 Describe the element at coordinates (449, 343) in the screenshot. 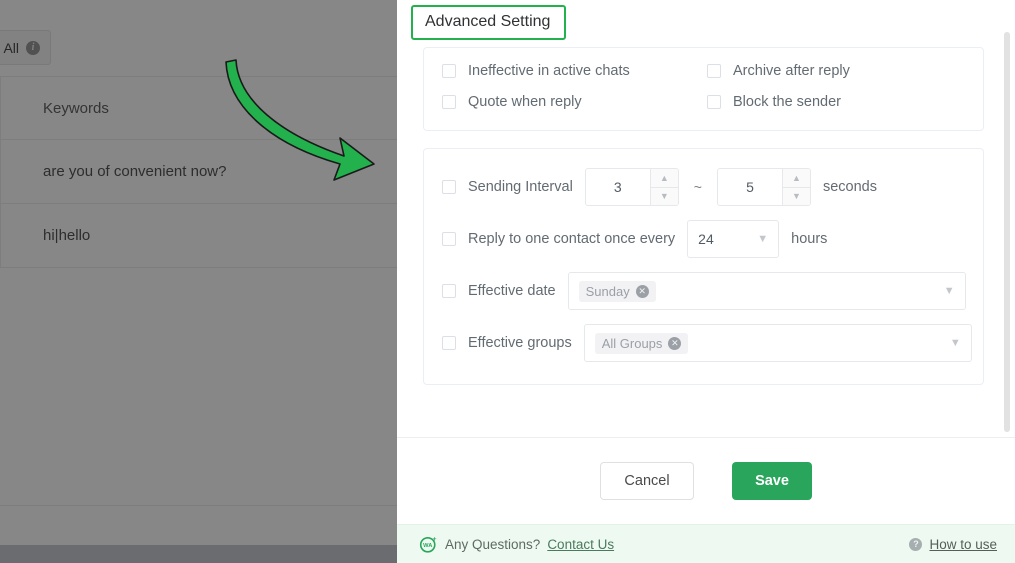

I see `checkbox-effective-groups` at that location.